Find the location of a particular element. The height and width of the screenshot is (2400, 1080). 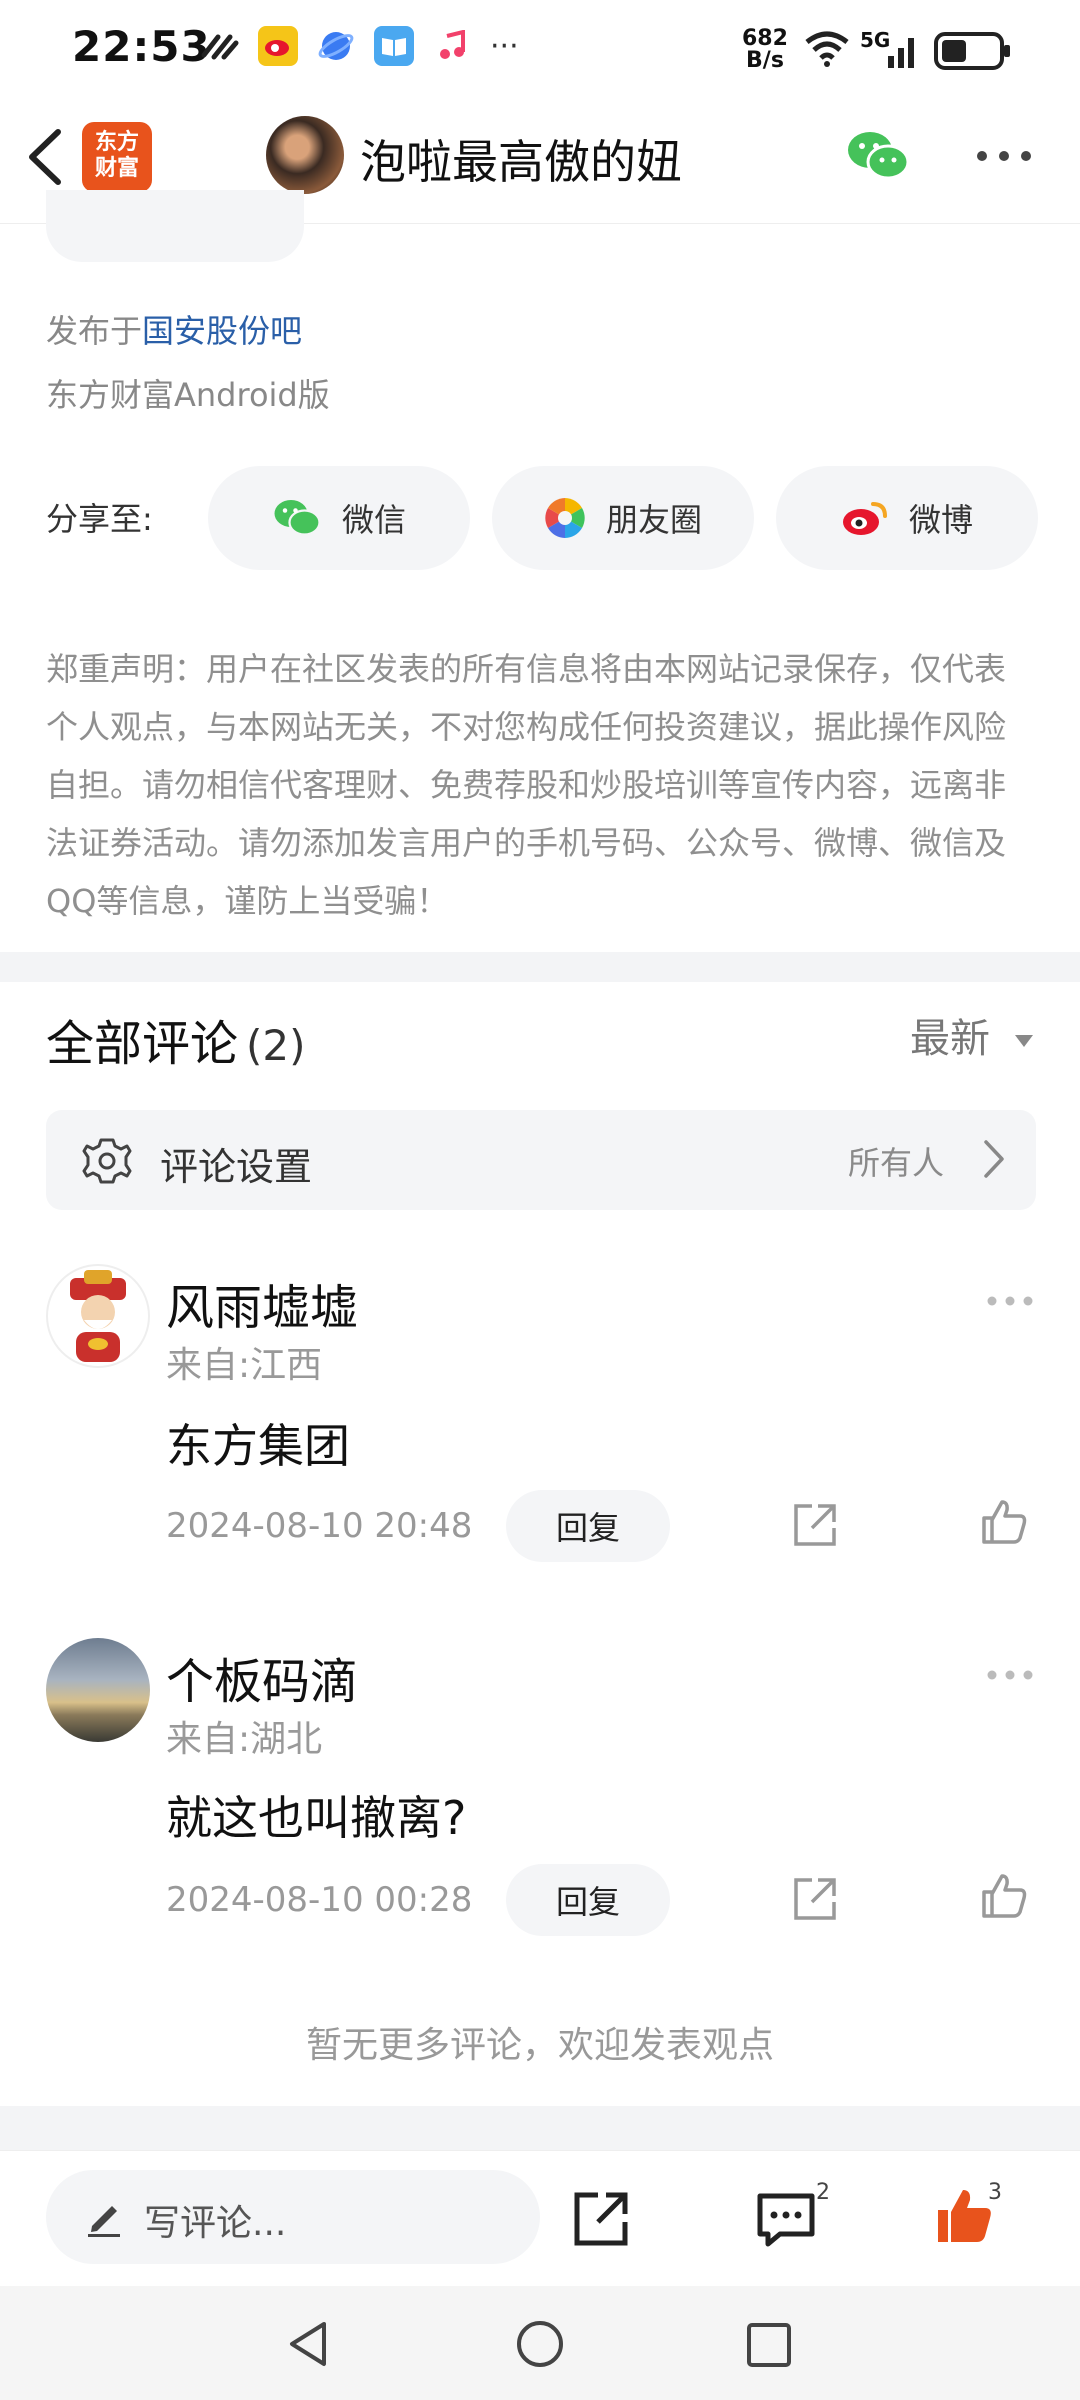

author-name: 泡啦最高傲的妞 is located at coordinates (521, 159).